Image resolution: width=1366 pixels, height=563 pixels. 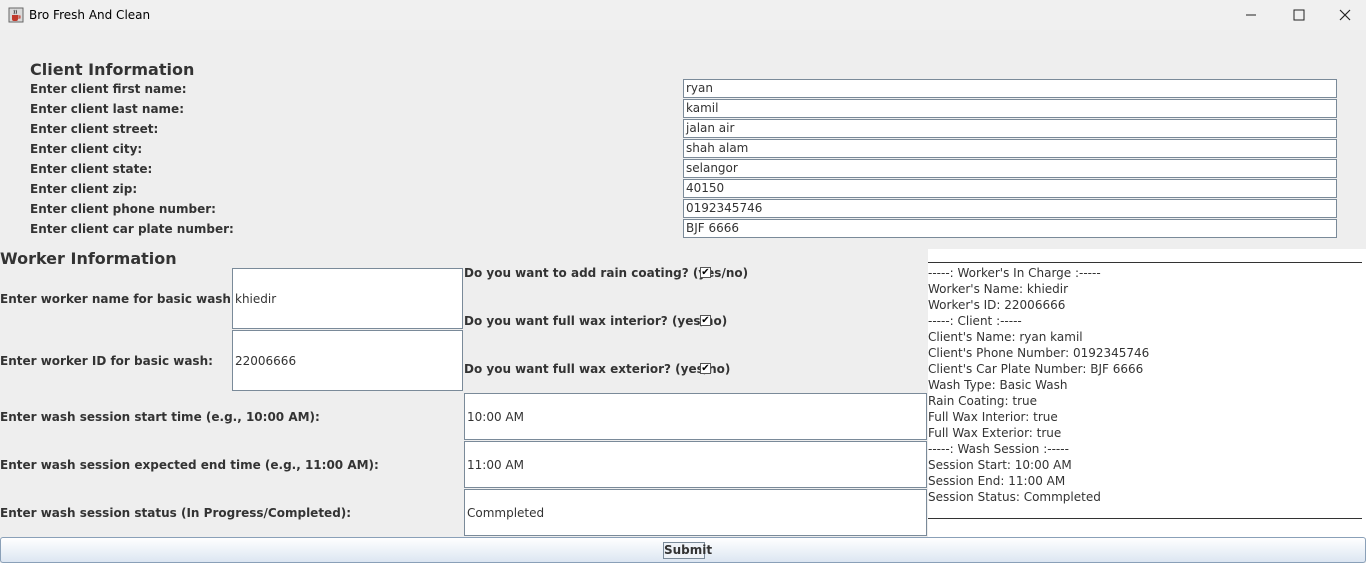 What do you see at coordinates (705, 320) in the screenshot?
I see `wax-interior-checkbox: ✔` at bounding box center [705, 320].